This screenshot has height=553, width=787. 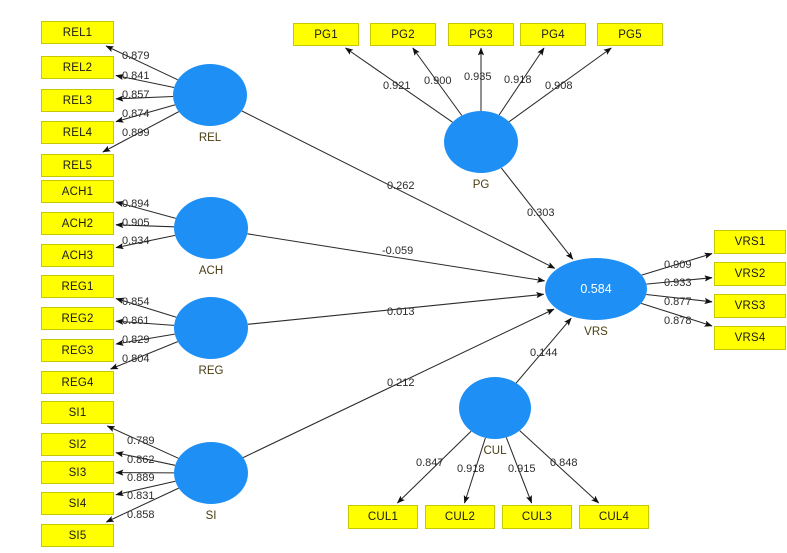 I want to click on latent-label-pg: PG, so click(x=481, y=185).